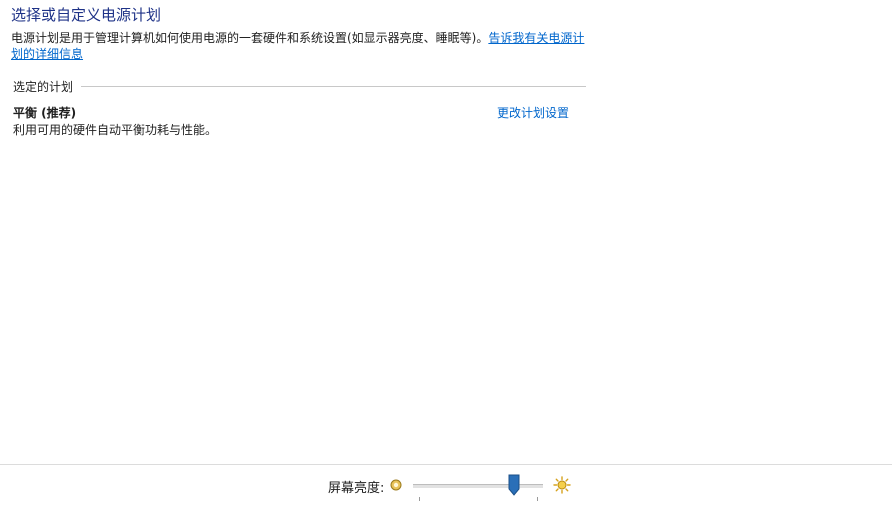 The height and width of the screenshot is (508, 892). What do you see at coordinates (533, 113) in the screenshot?
I see `change-plan-settings-link: 更改计划设置` at bounding box center [533, 113].